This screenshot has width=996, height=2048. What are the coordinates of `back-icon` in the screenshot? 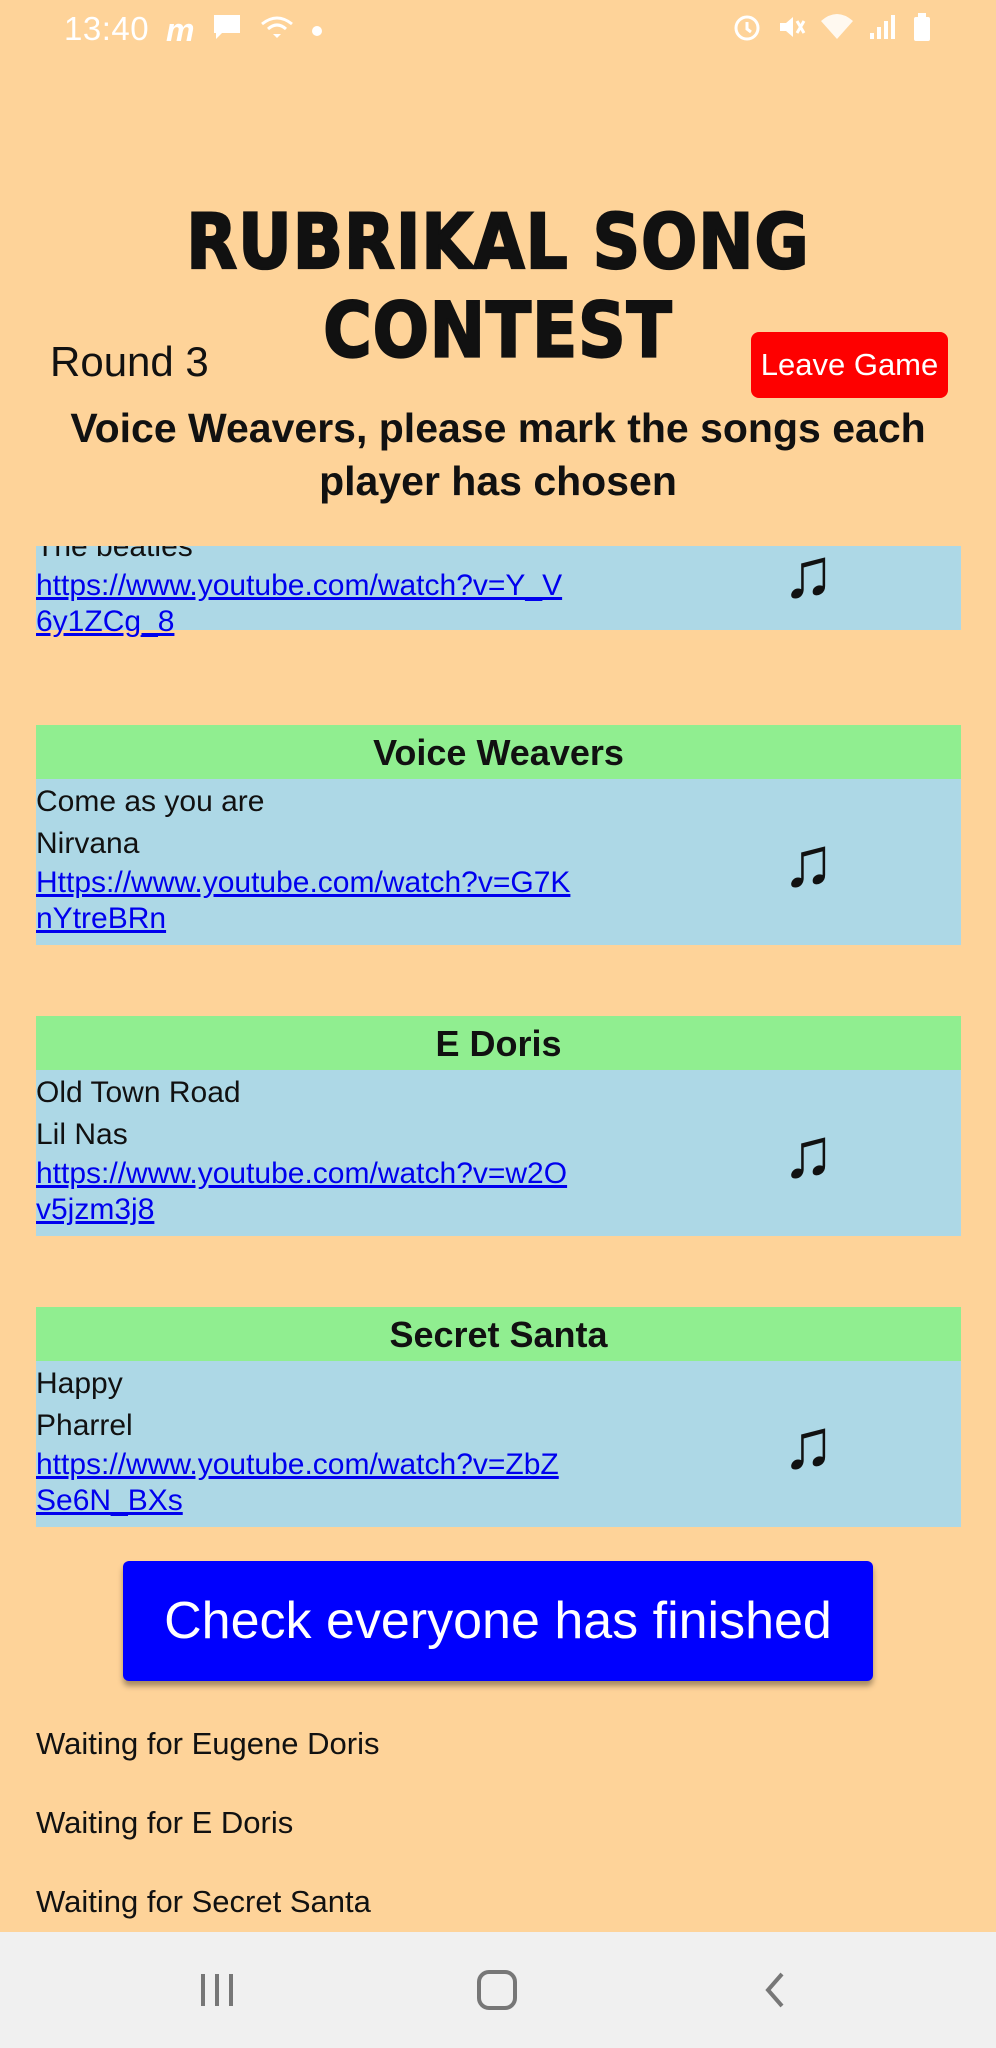 It's located at (775, 1990).